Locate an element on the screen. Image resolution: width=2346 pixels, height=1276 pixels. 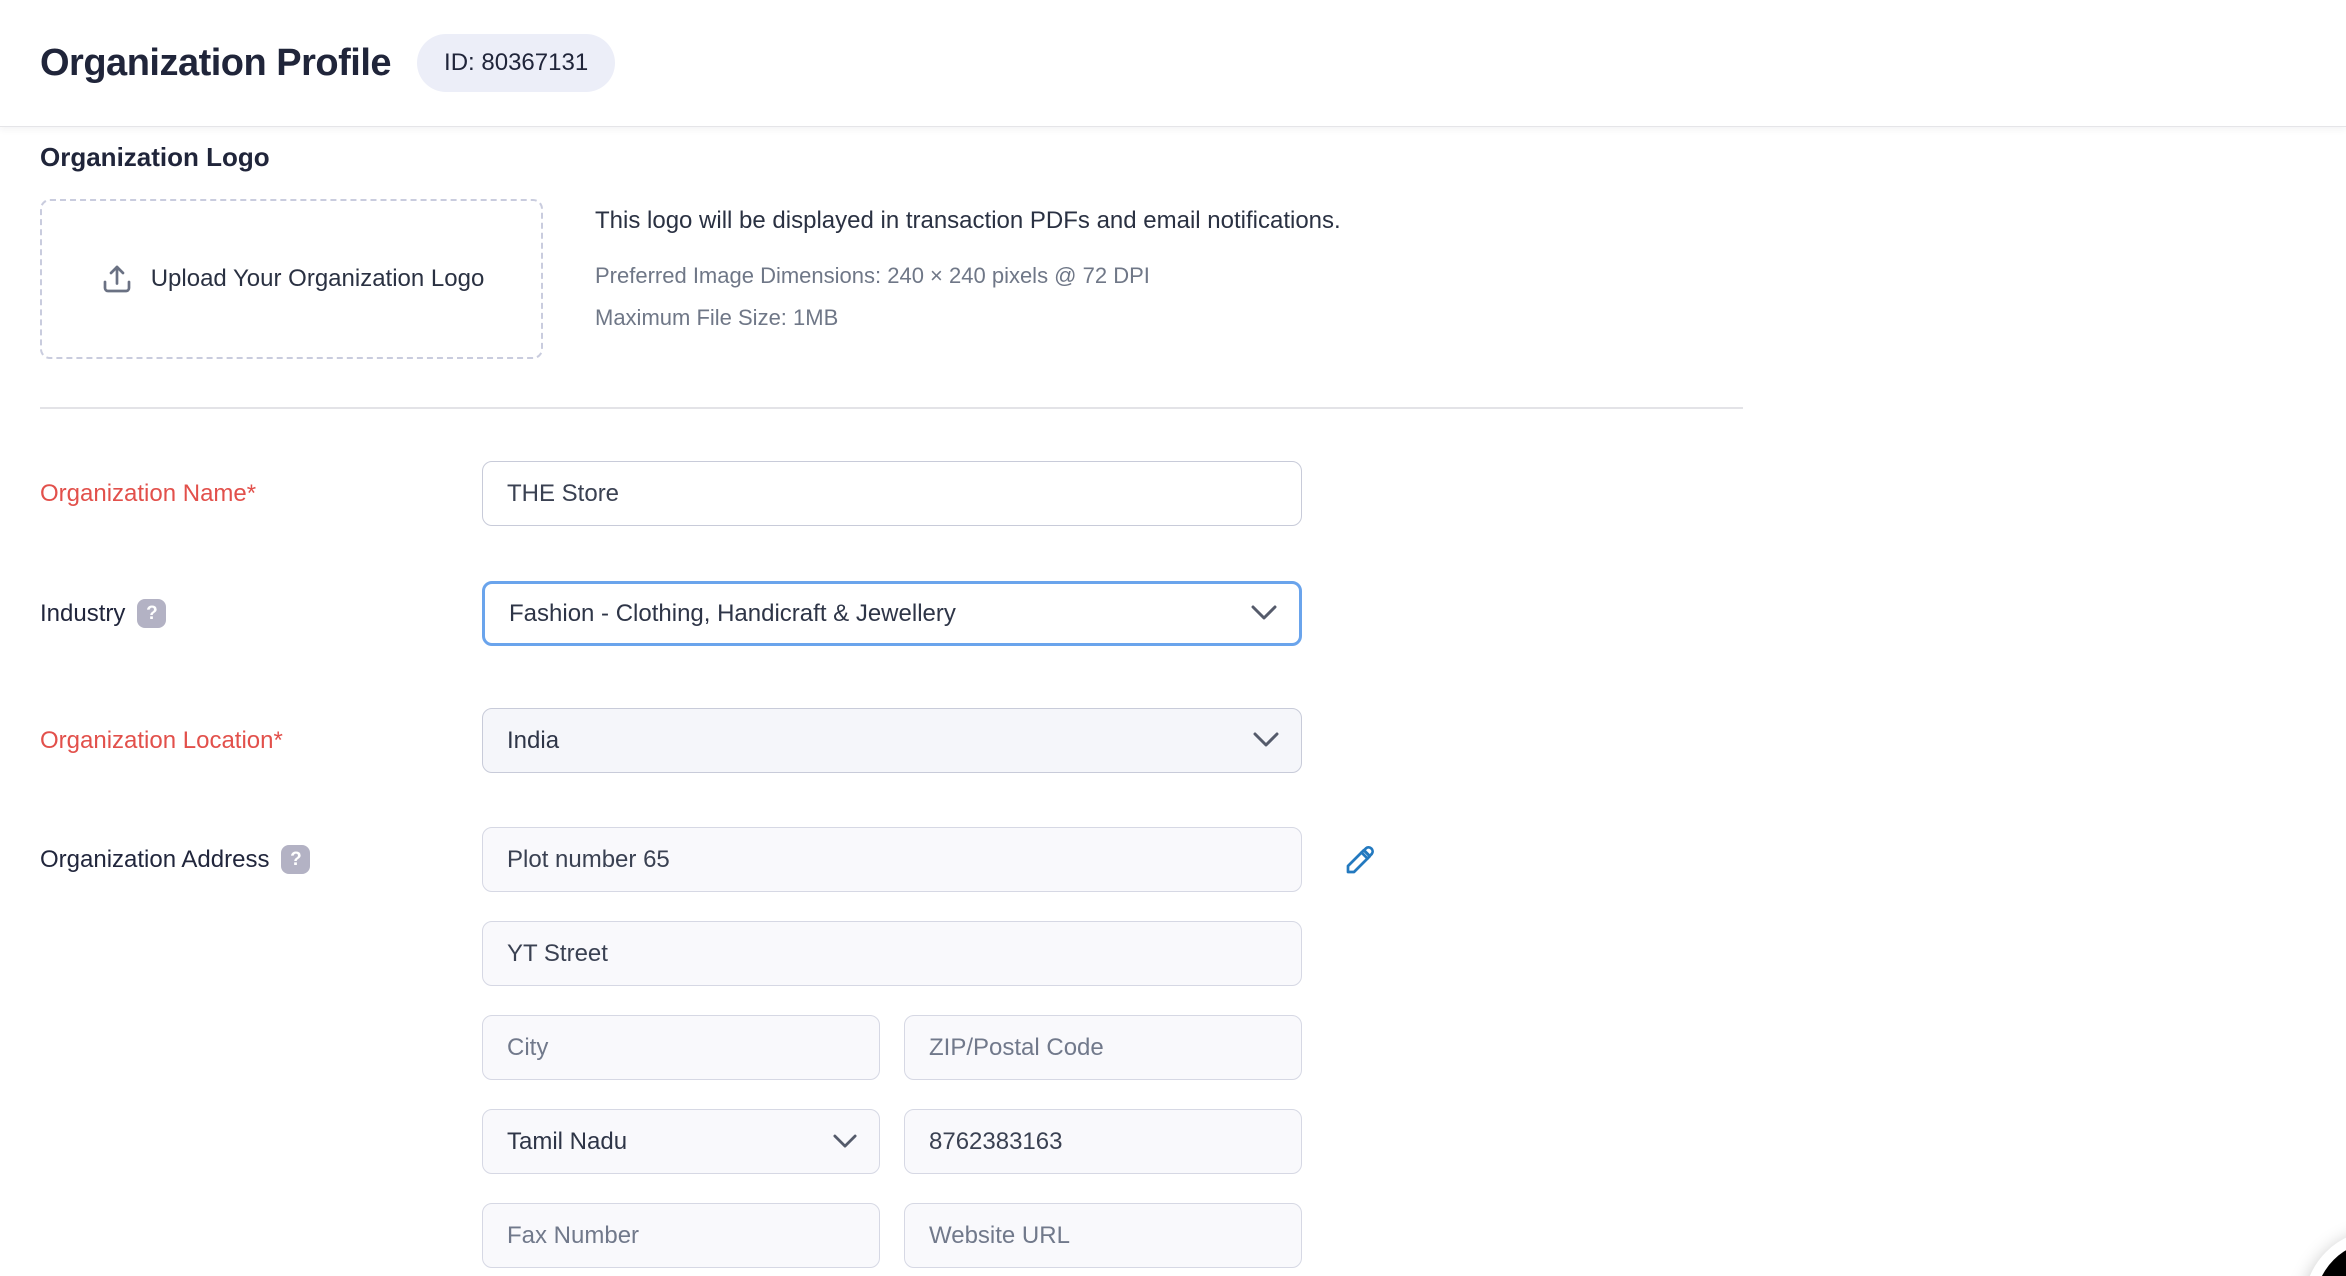
edit-address-icon is located at coordinates (1360, 860).